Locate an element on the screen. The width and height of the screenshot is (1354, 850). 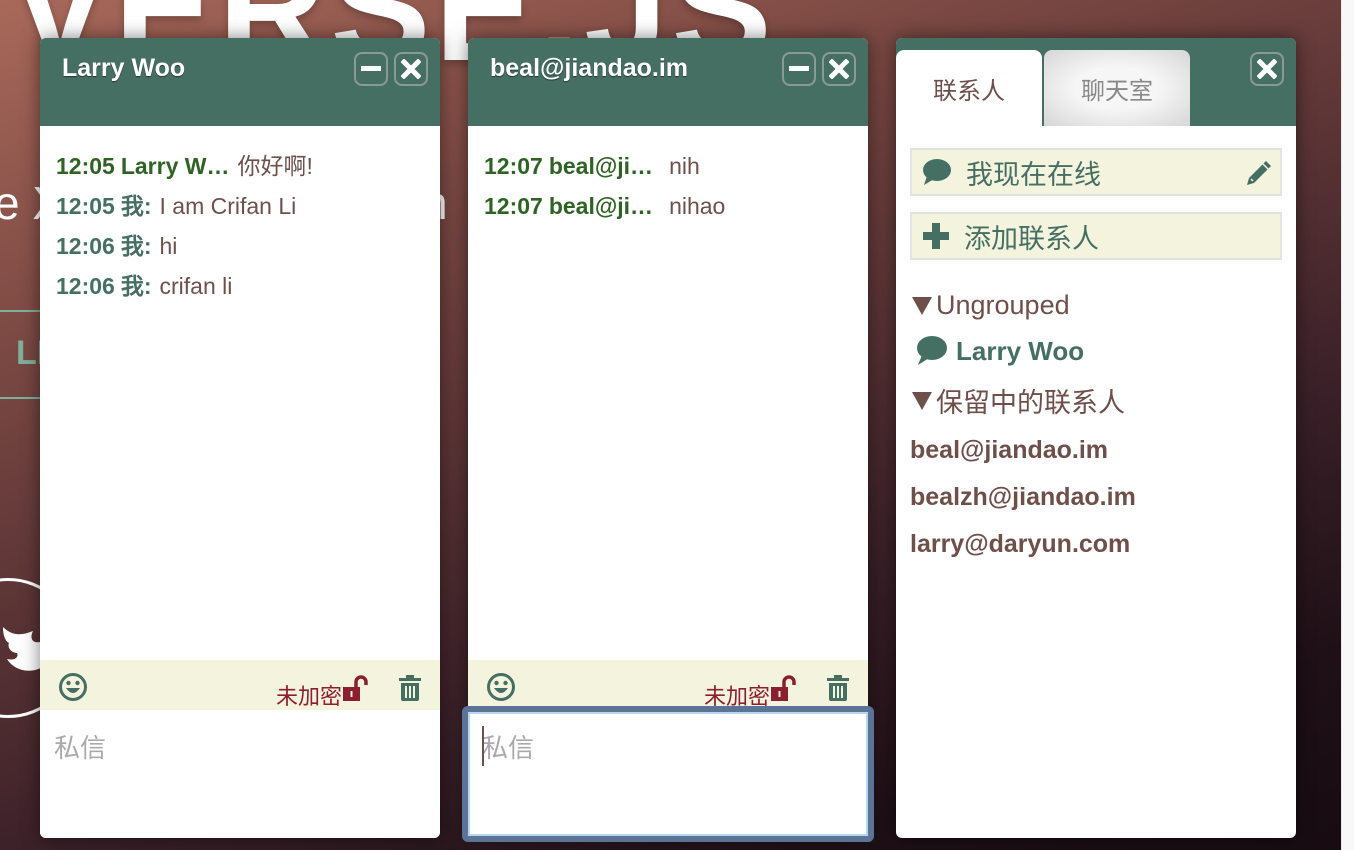
edit-status-button is located at coordinates (1259, 175).